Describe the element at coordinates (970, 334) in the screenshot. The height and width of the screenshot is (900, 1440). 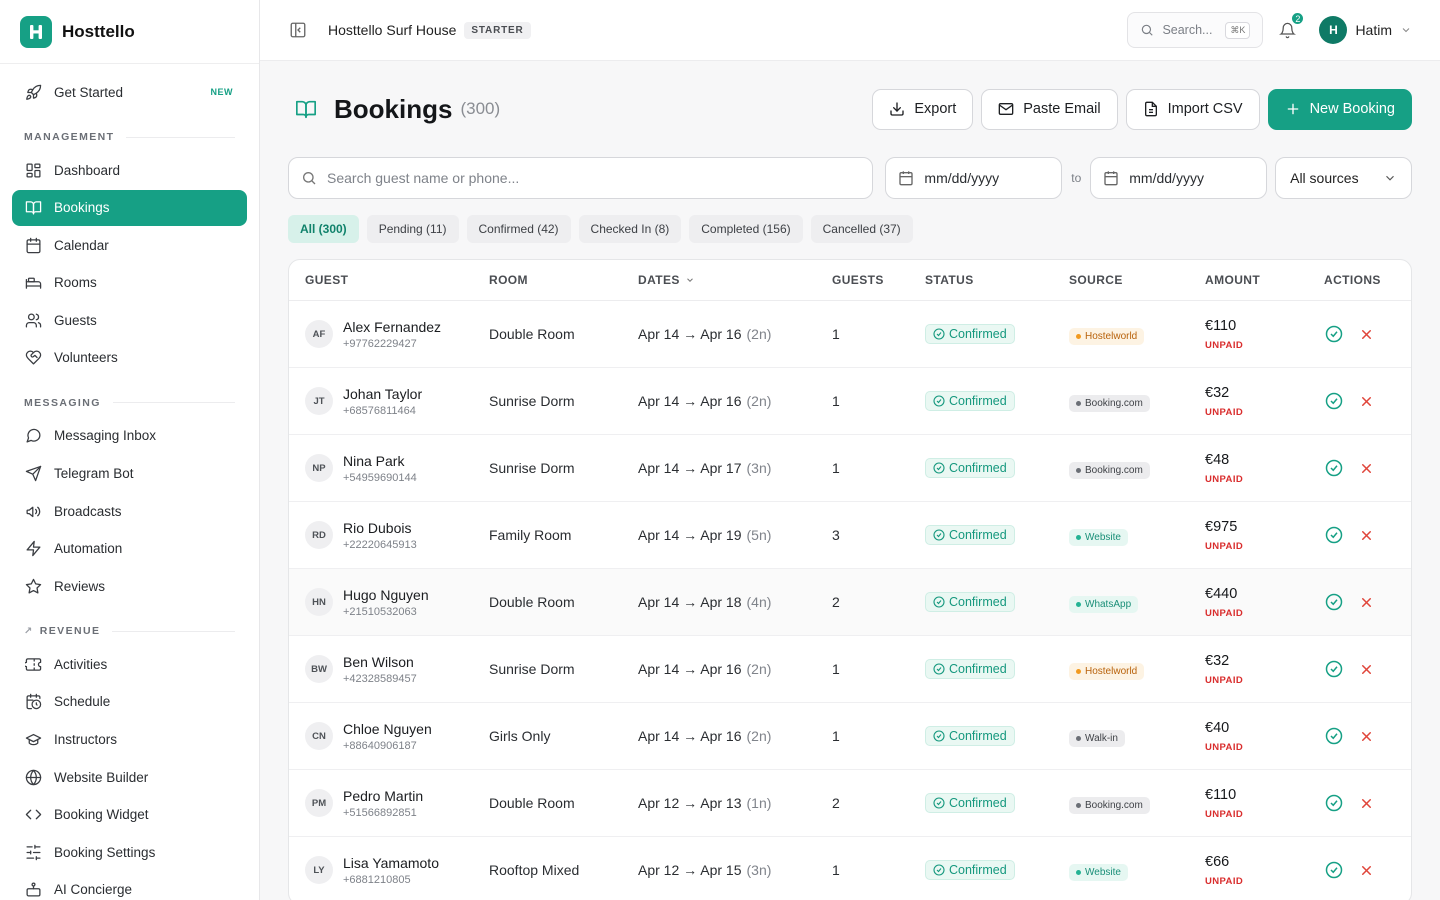
I see `status-badge: Confirmed` at that location.